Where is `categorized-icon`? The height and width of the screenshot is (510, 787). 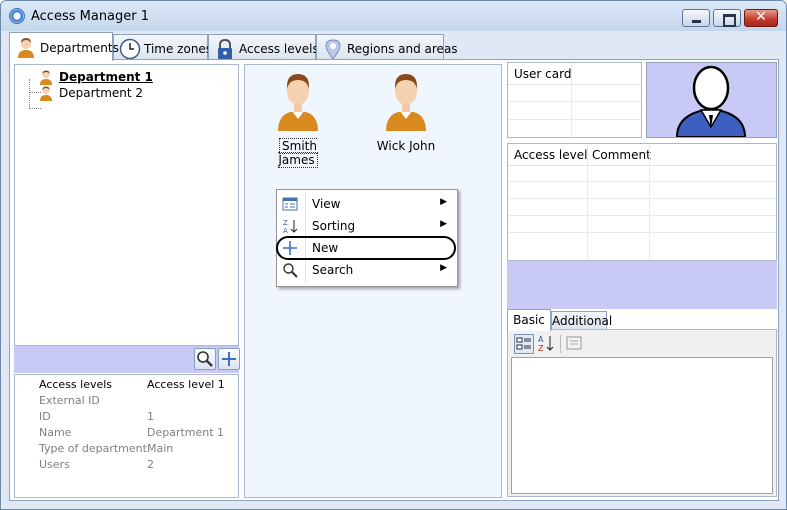
categorized-icon is located at coordinates (523, 343).